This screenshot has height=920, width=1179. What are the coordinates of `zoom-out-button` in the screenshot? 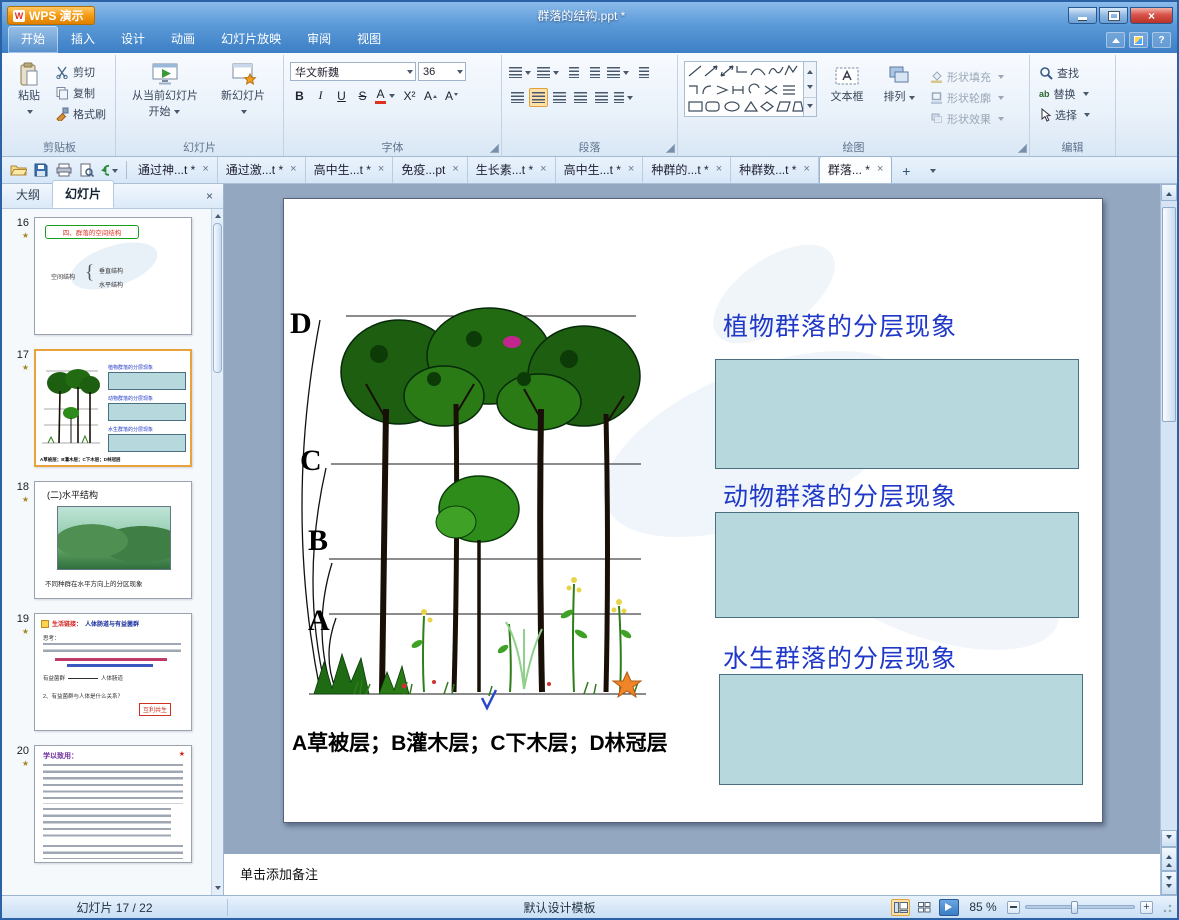 It's located at (1013, 907).